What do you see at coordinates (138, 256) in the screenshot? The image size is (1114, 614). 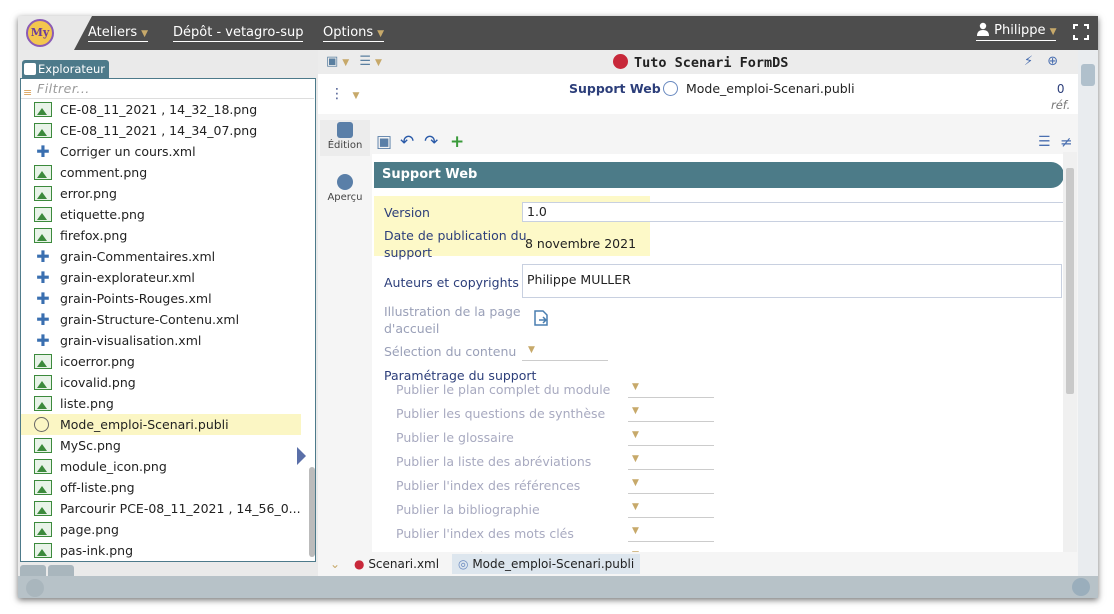 I see `file-item-label: grain-Commentaires.xml` at bounding box center [138, 256].